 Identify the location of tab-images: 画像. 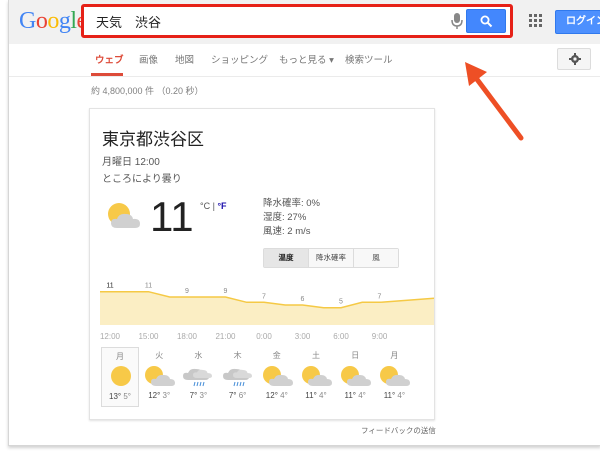
(148, 59).